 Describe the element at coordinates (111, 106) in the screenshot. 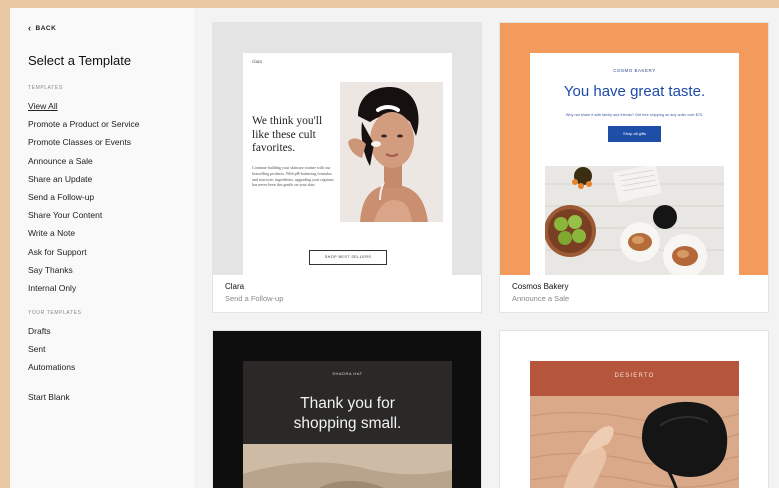

I see `sidebar-item-view-all: View All` at that location.